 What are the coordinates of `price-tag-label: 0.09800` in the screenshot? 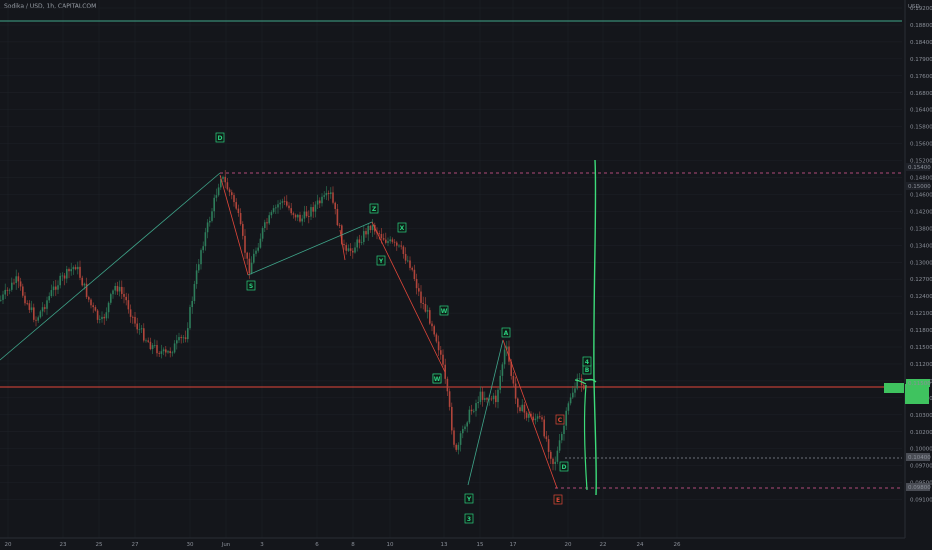 It's located at (919, 488).